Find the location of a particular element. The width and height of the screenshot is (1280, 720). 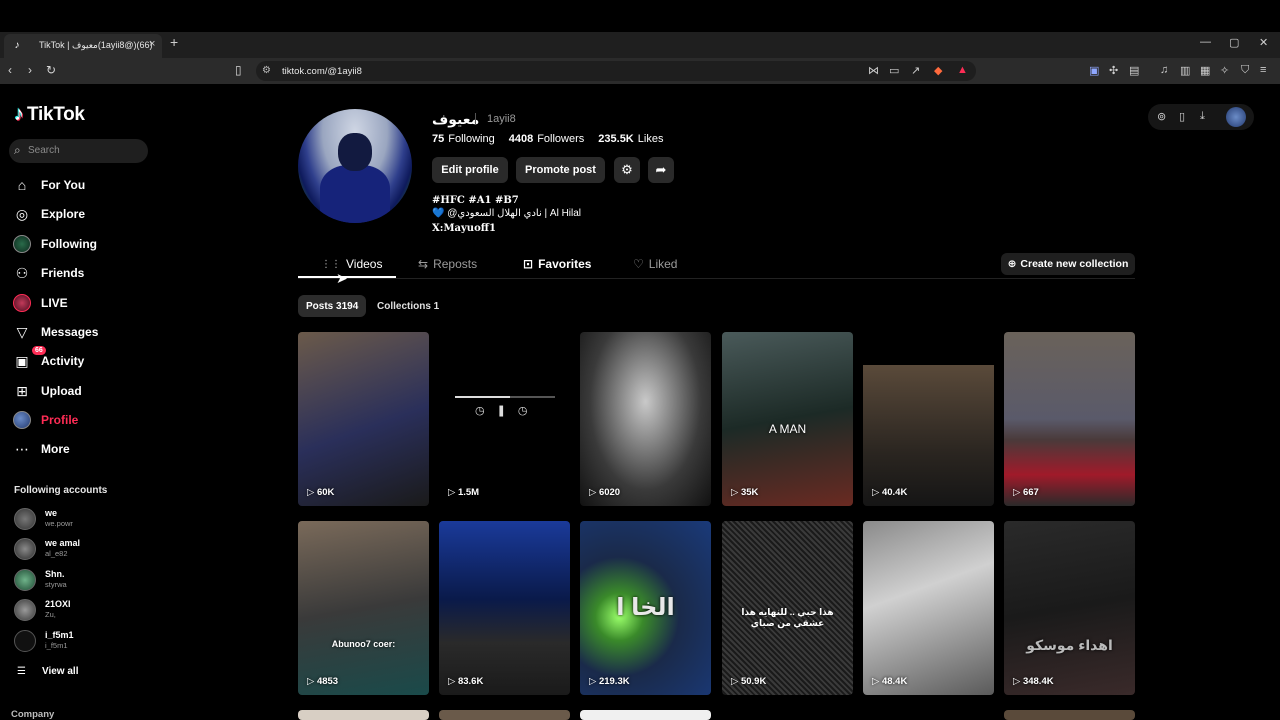

window-close-icon: ✕ is located at coordinates (1263, 42).